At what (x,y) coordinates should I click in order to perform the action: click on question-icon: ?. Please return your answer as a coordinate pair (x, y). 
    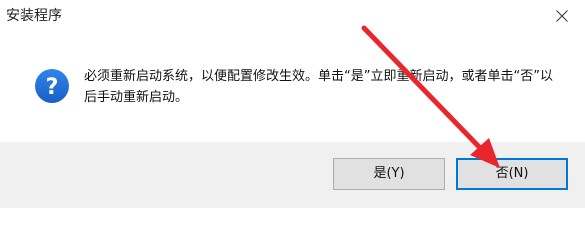
    Looking at the image, I should click on (52, 86).